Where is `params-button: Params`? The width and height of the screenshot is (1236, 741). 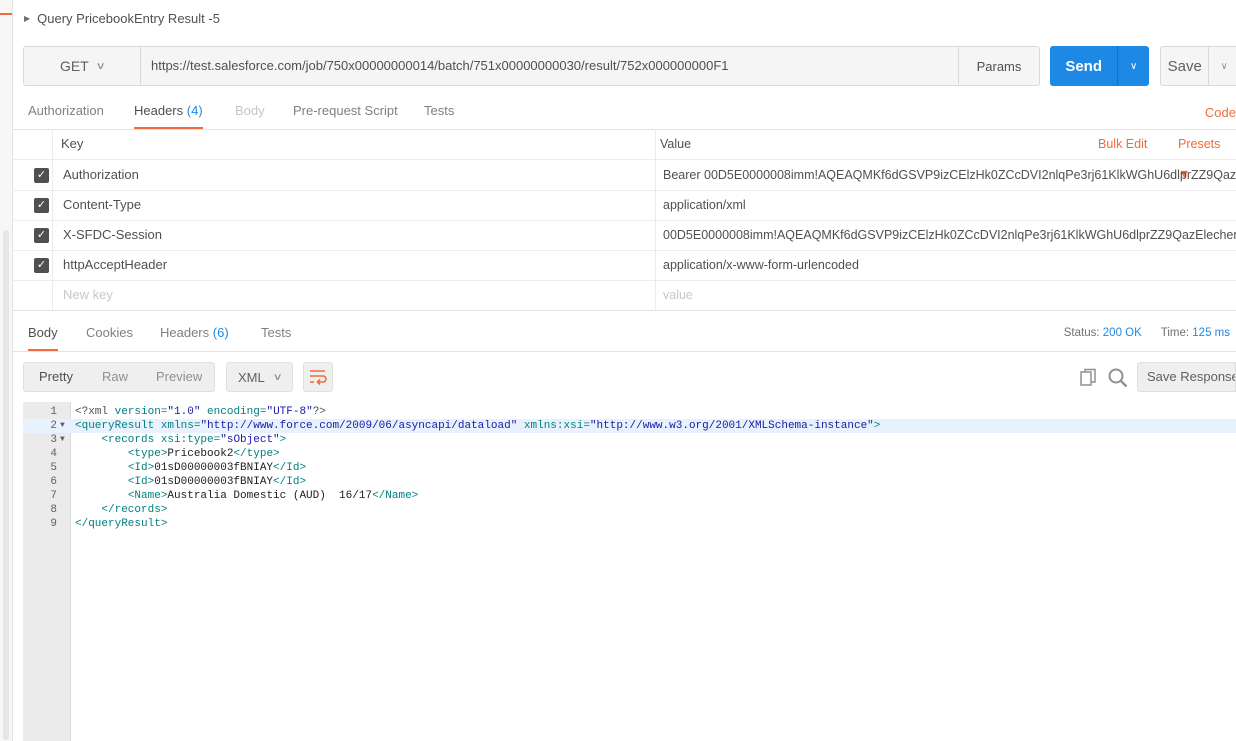
params-button: Params is located at coordinates (998, 66).